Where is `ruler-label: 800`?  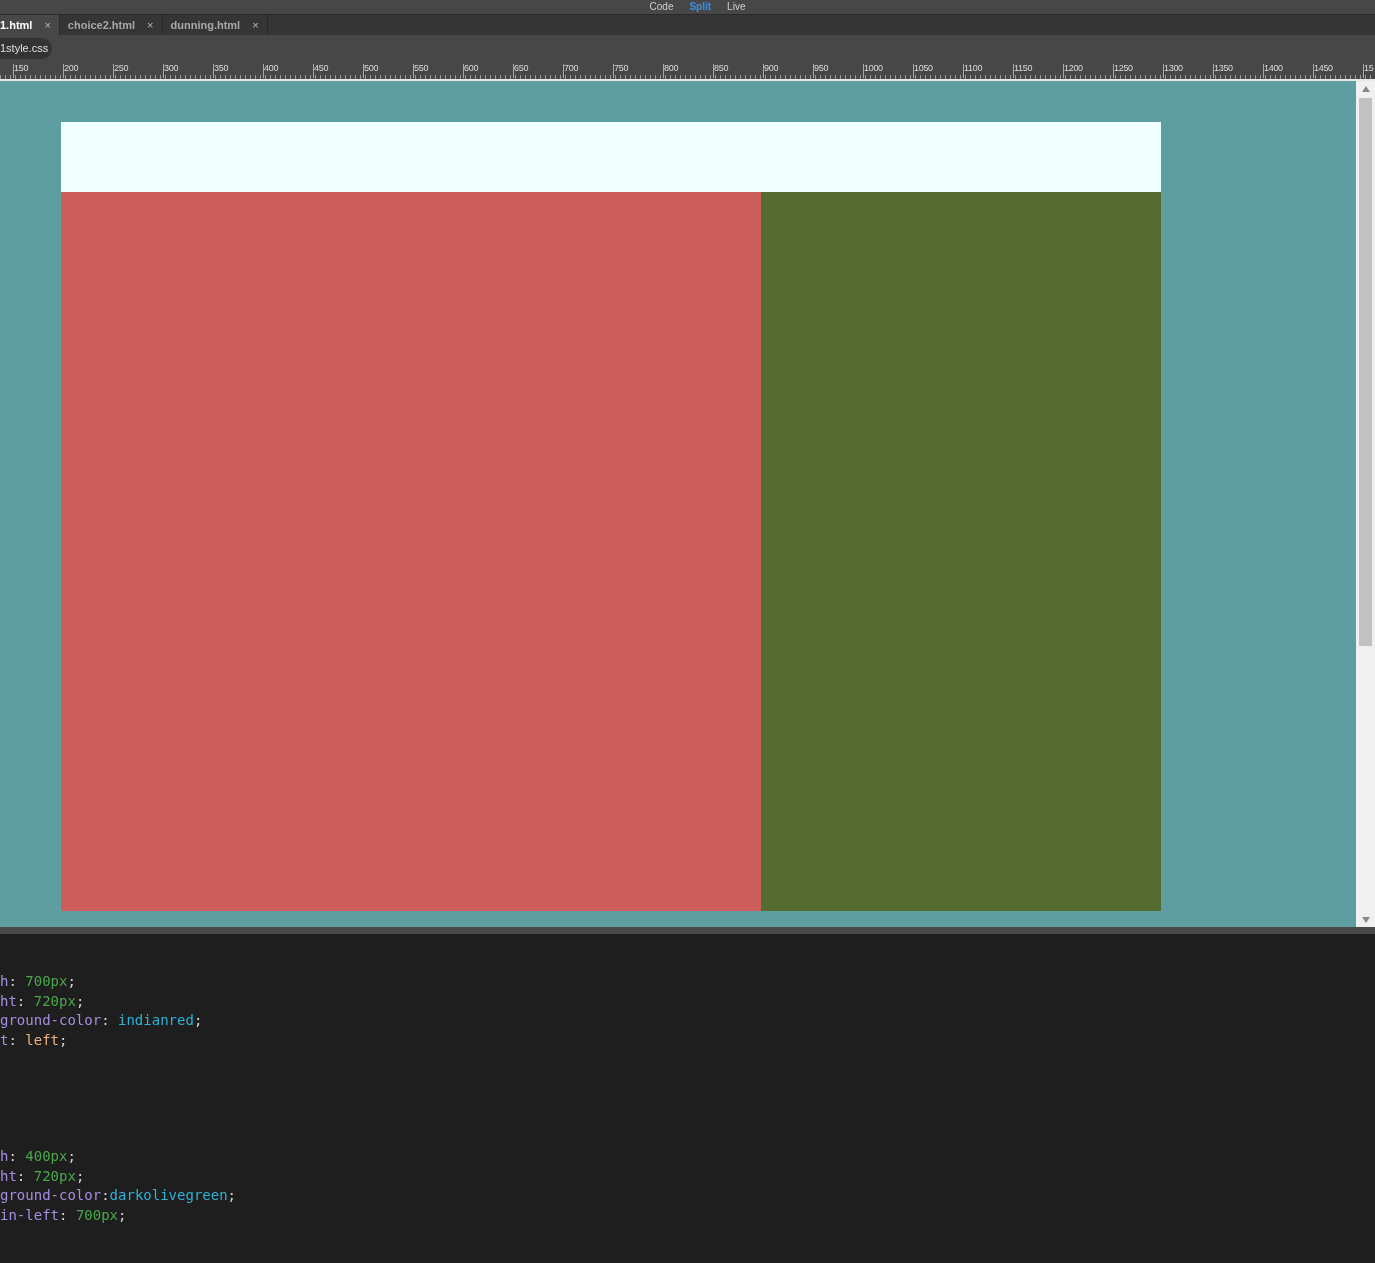
ruler-label: 800 is located at coordinates (671, 71).